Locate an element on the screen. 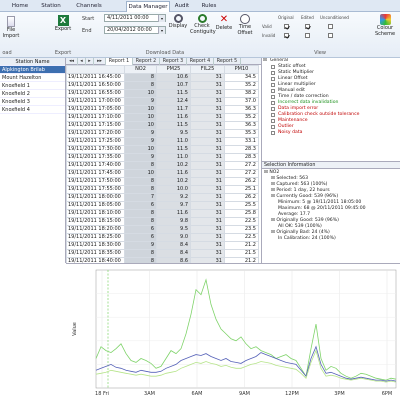 The width and height of the screenshot is (400, 403). cell-pm10: 33.1 is located at coordinates (241, 141).